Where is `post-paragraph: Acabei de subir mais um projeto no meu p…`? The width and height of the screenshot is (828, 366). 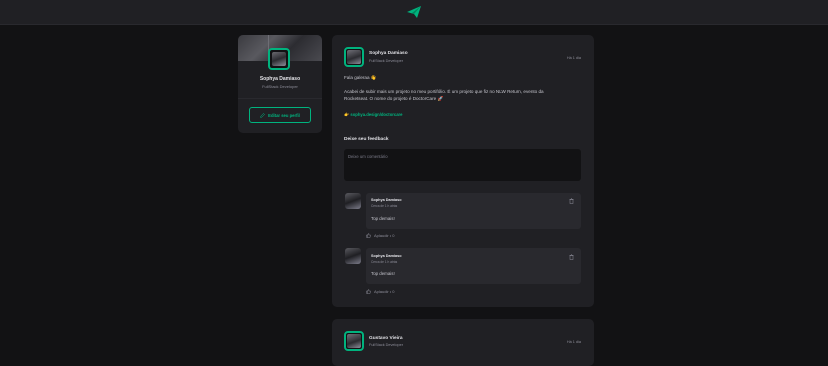
post-paragraph: Acabei de subir mais um projeto no meu p… is located at coordinates (444, 95).